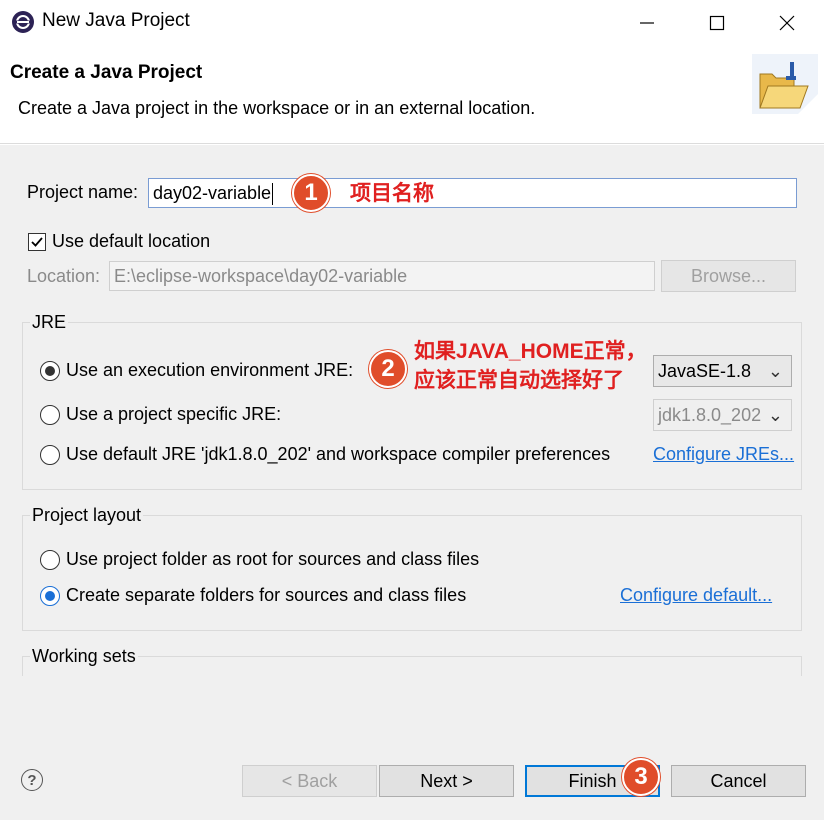 Image resolution: width=824 pixels, height=820 pixels. I want to click on layout-option-project-folder-radio, so click(50, 560).